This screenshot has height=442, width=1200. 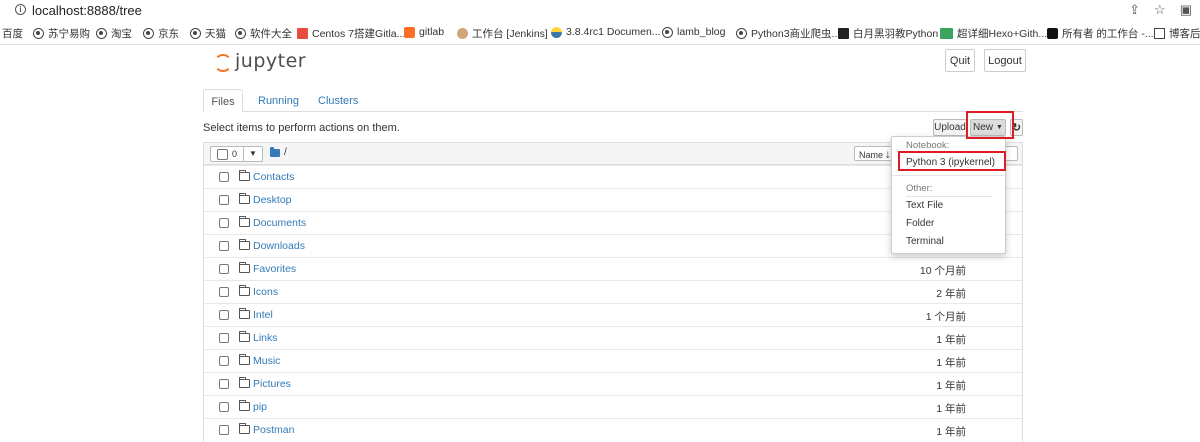 What do you see at coordinates (274, 269) in the screenshot?
I see `file-name-link: Favorites` at bounding box center [274, 269].